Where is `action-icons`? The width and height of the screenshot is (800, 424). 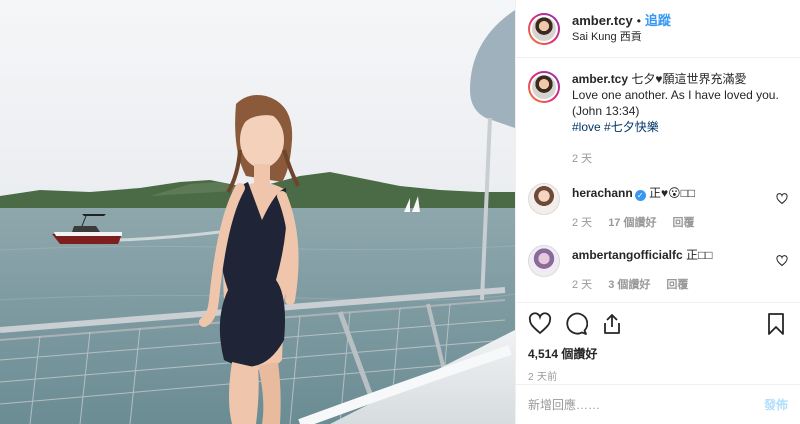
action-icons is located at coordinates (658, 324).